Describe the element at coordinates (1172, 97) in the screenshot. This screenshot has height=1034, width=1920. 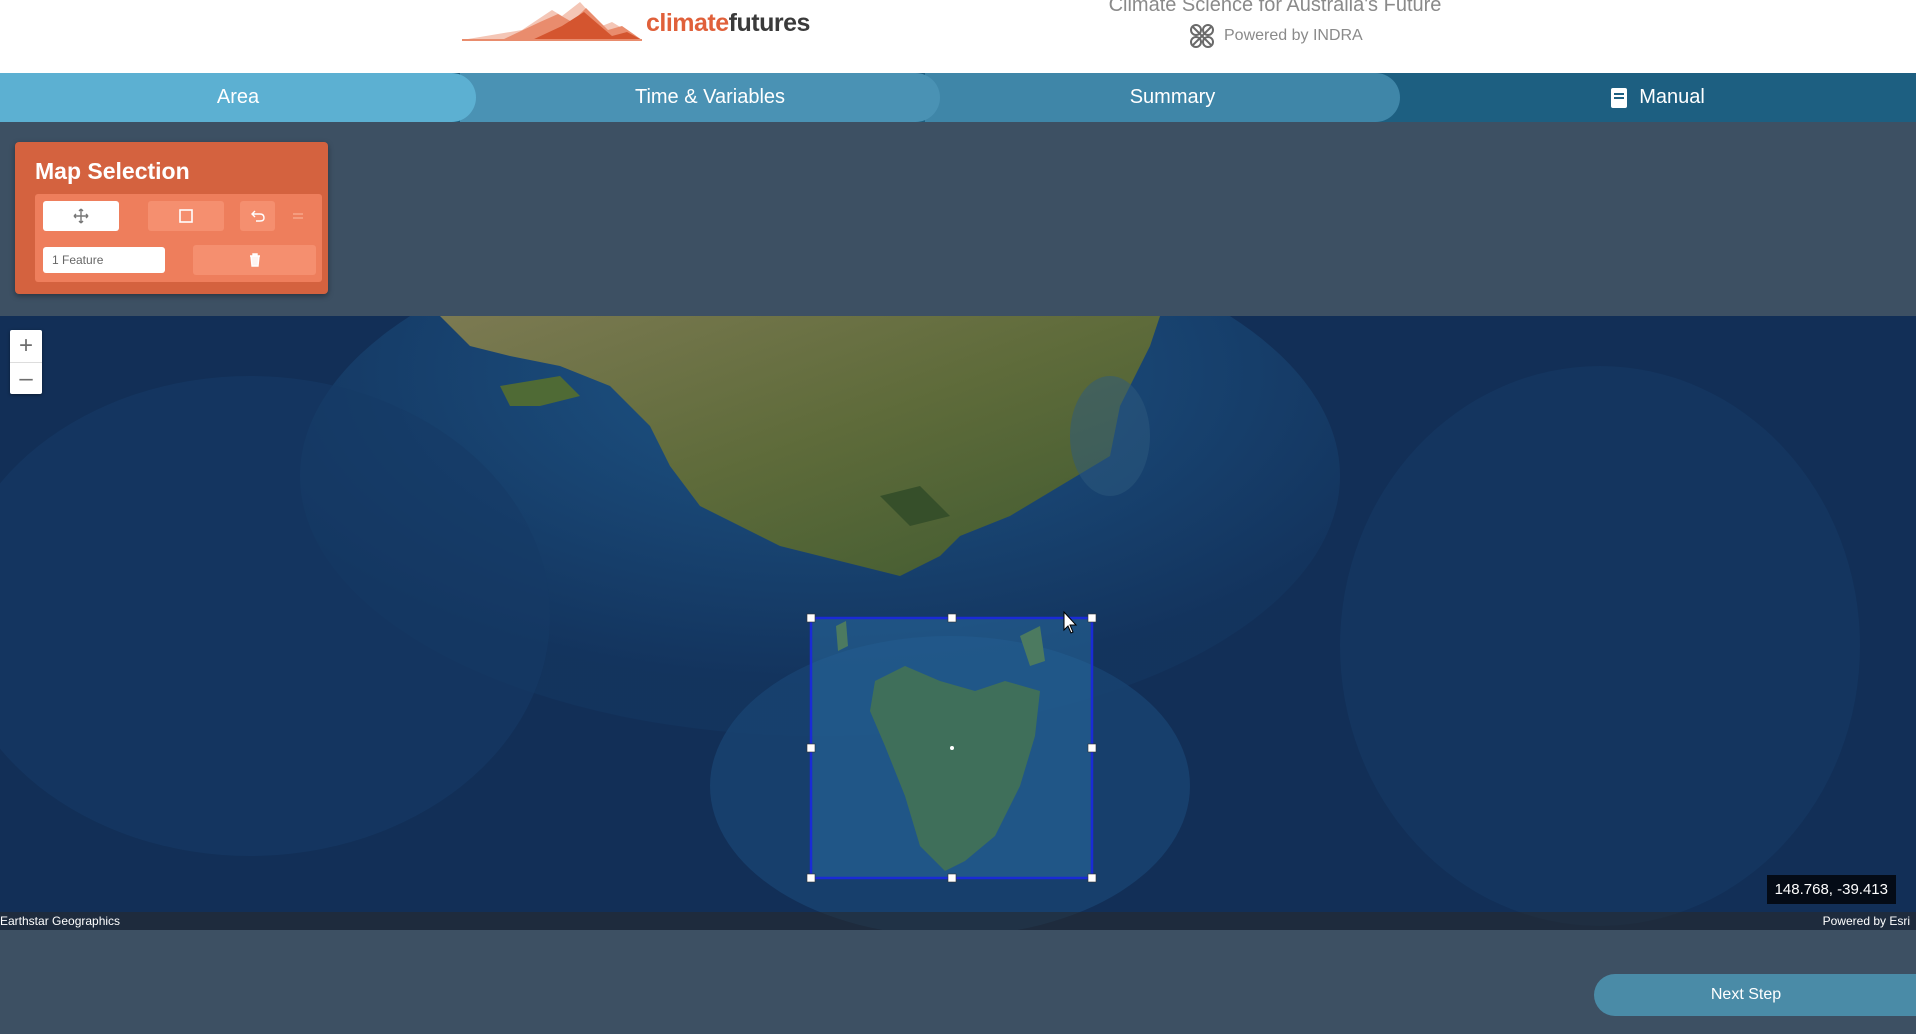
I see `tab-summary-label: Summary` at that location.